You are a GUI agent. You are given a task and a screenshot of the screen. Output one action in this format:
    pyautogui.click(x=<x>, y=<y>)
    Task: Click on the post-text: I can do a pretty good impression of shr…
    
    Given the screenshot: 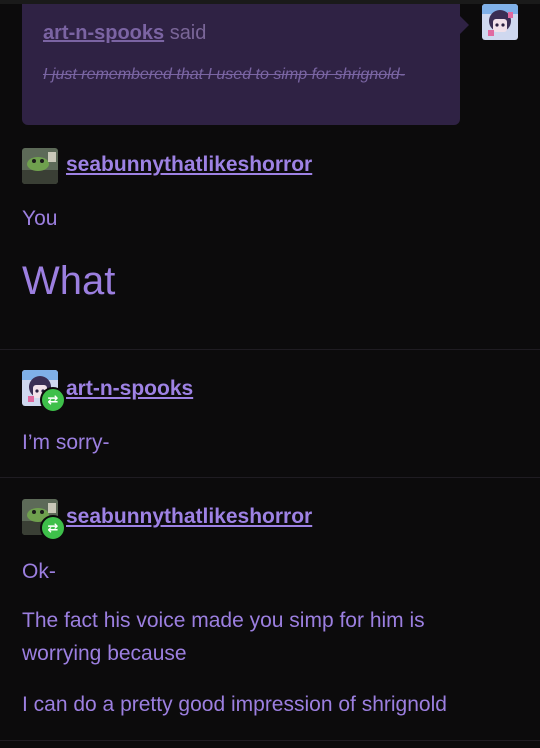 What is the action you would take?
    pyautogui.click(x=234, y=704)
    